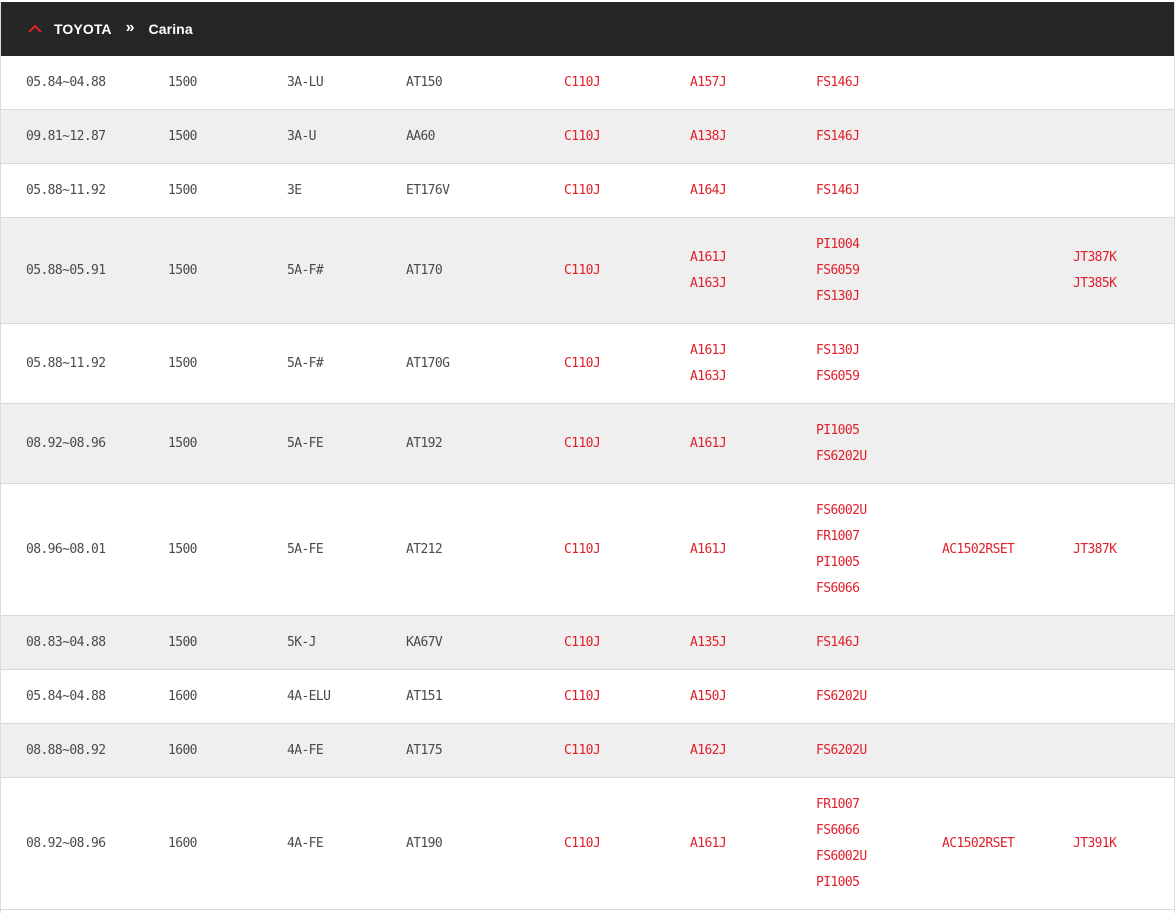 This screenshot has height=915, width=1176. I want to click on model-code-cell: AT190, so click(424, 843).